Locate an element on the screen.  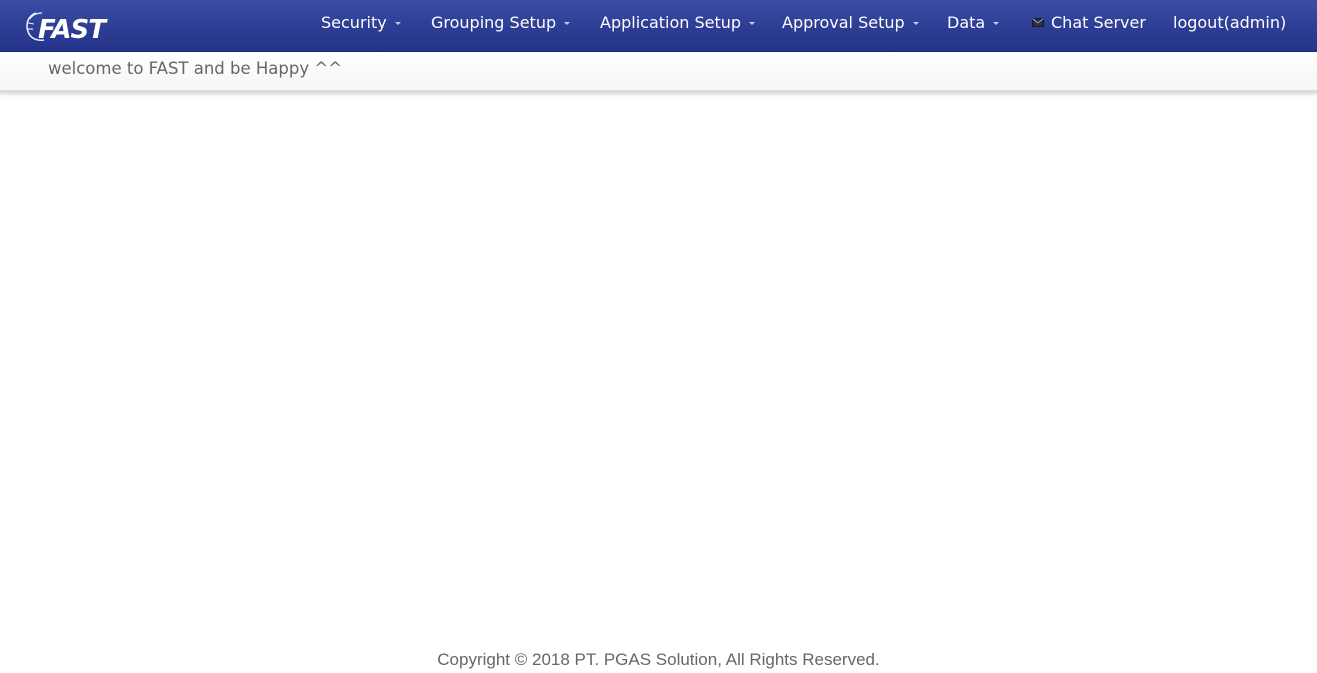
brand-logo: FAST is located at coordinates (71, 26).